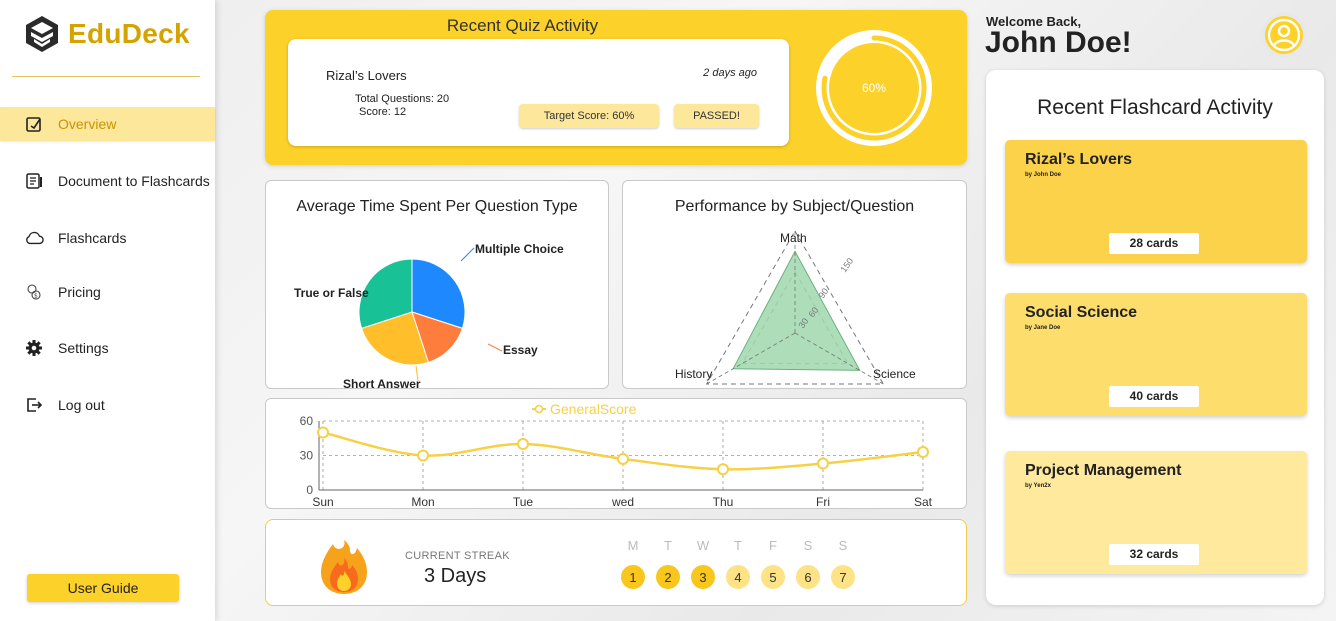 The width and height of the screenshot is (1336, 621). Describe the element at coordinates (382, 384) in the screenshot. I see `pie-label-short-answer: Short Answer` at that location.